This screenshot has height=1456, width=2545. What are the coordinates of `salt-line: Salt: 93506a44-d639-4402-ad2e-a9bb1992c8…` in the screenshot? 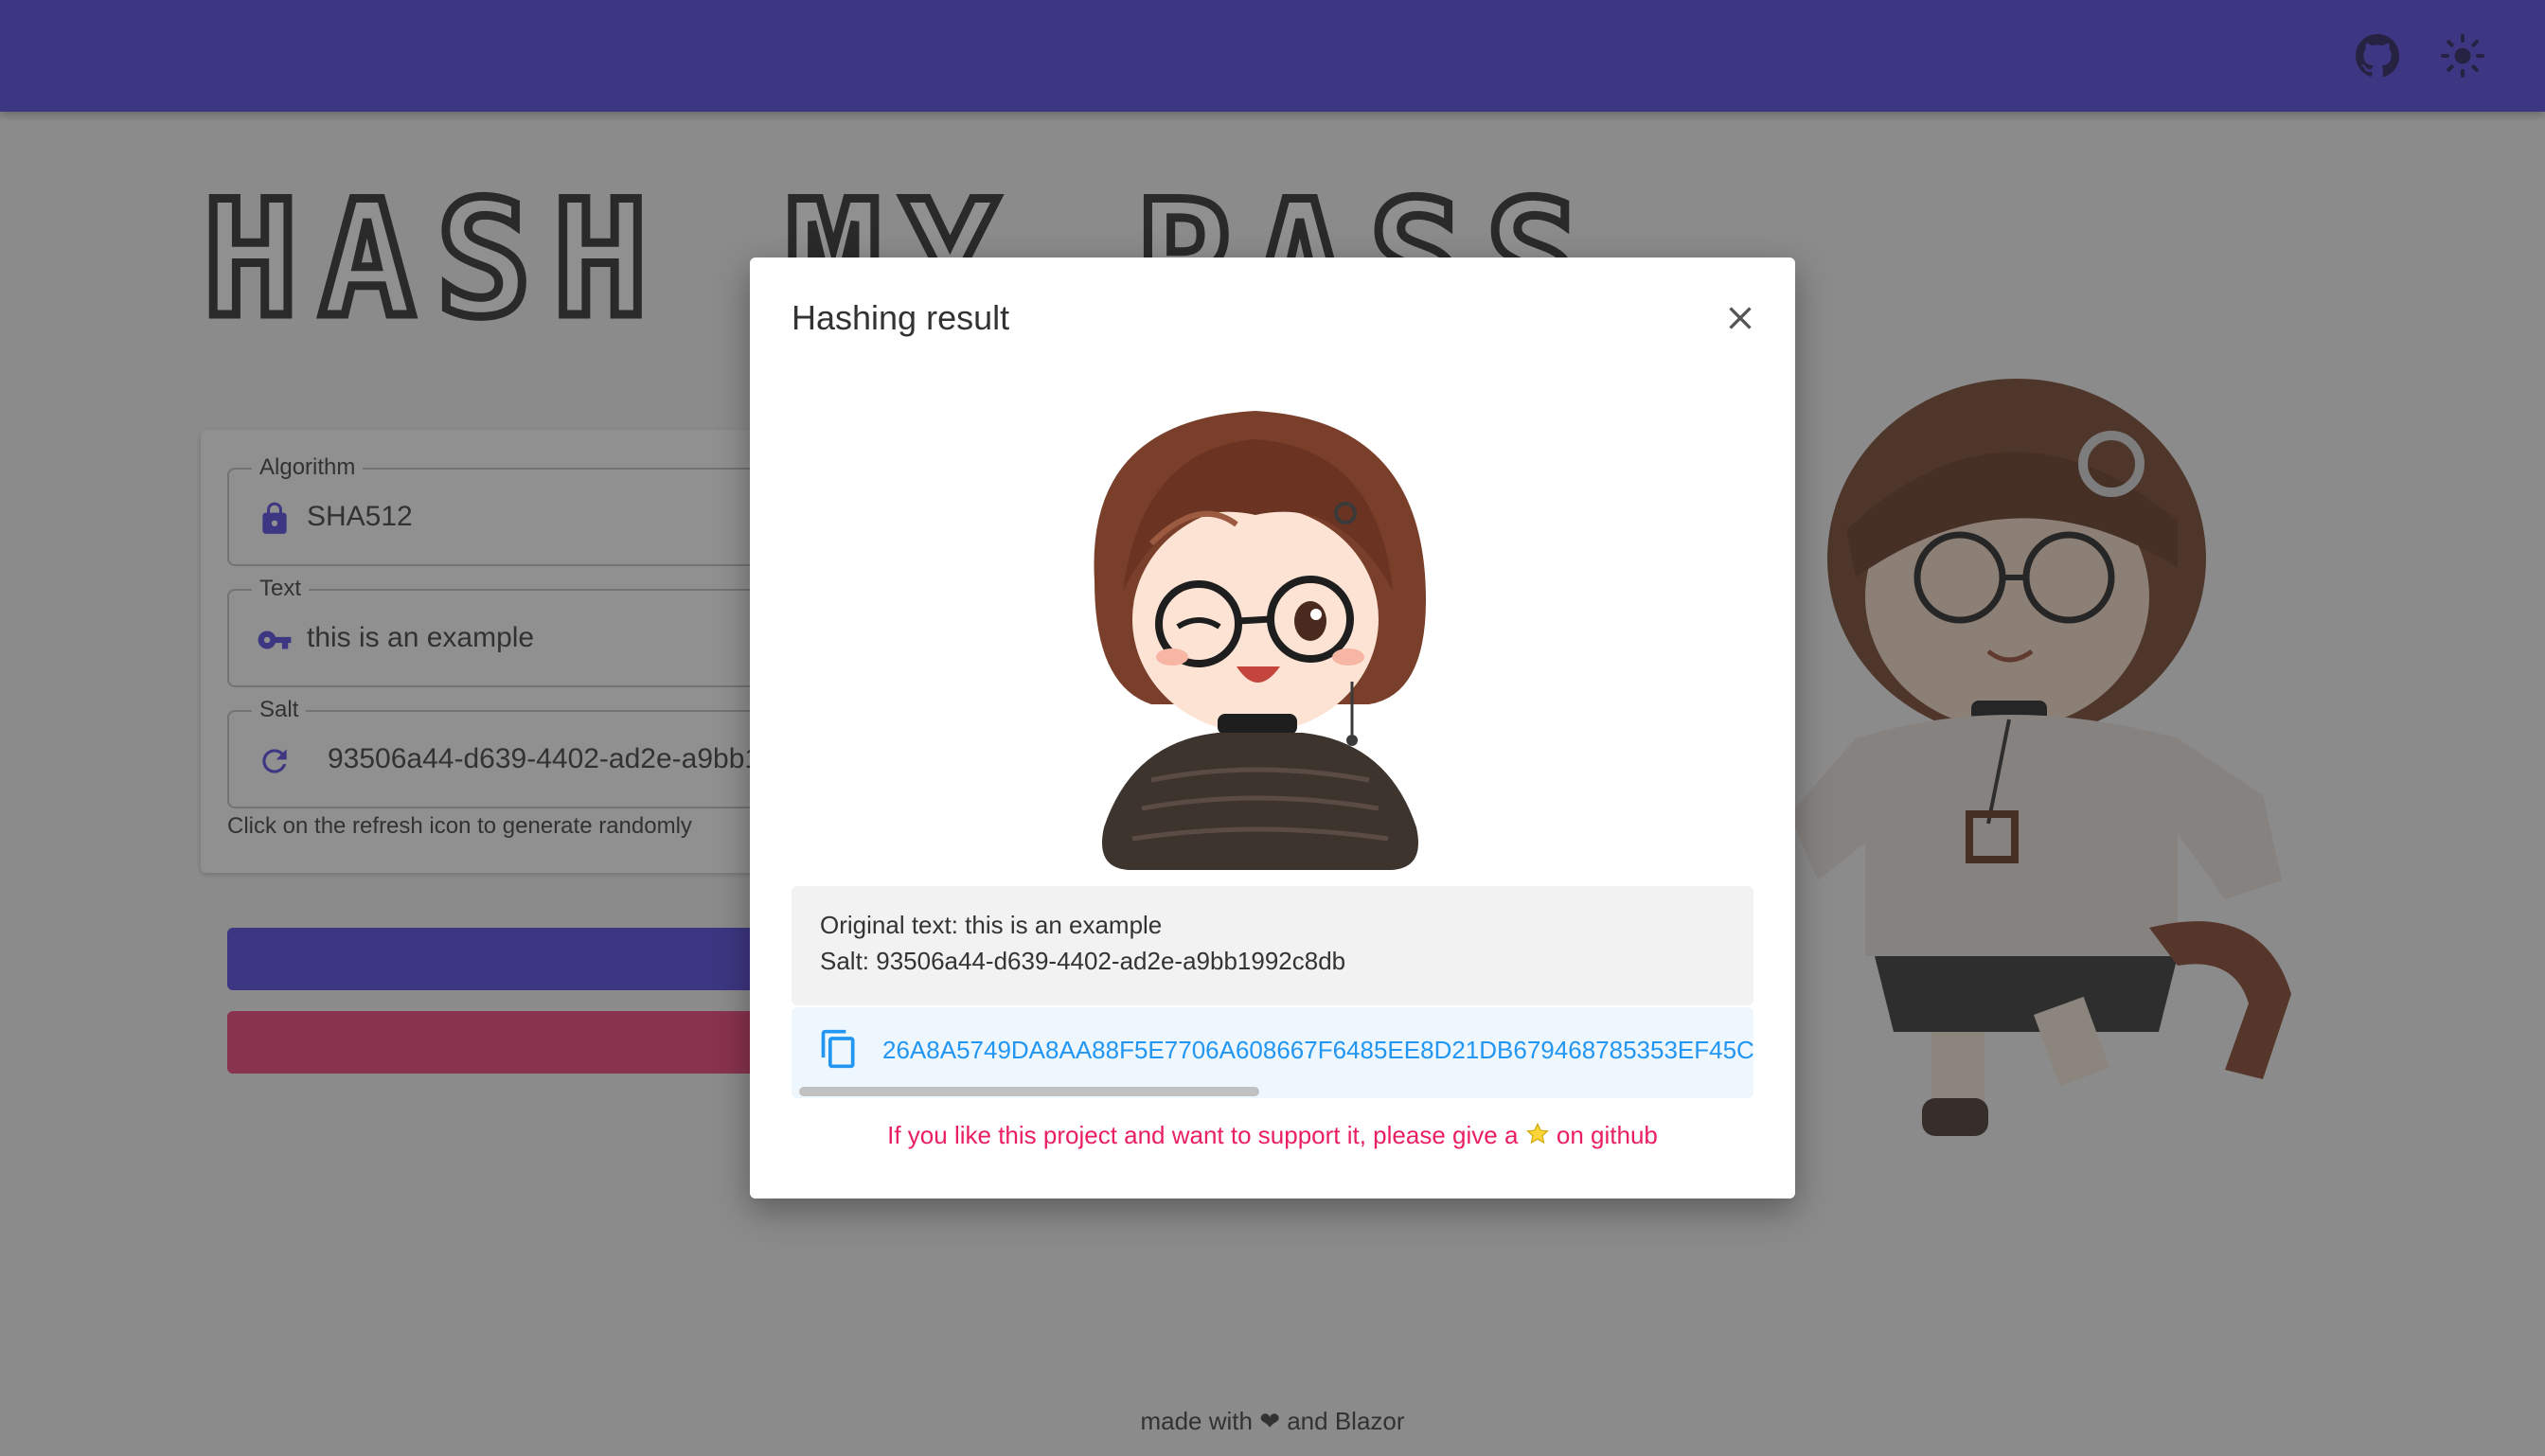 It's located at (1083, 961).